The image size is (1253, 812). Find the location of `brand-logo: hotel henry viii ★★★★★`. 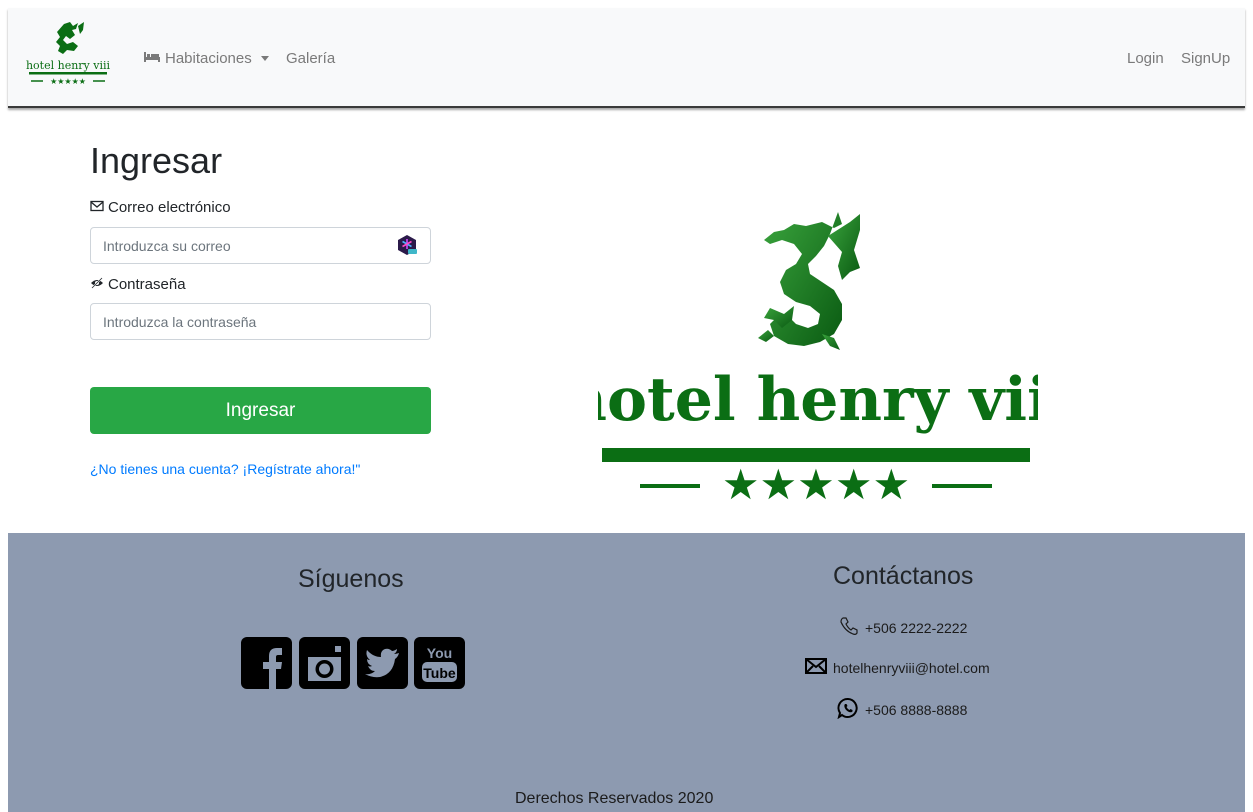

brand-logo: hotel henry viii ★★★★★ is located at coordinates (68, 56).